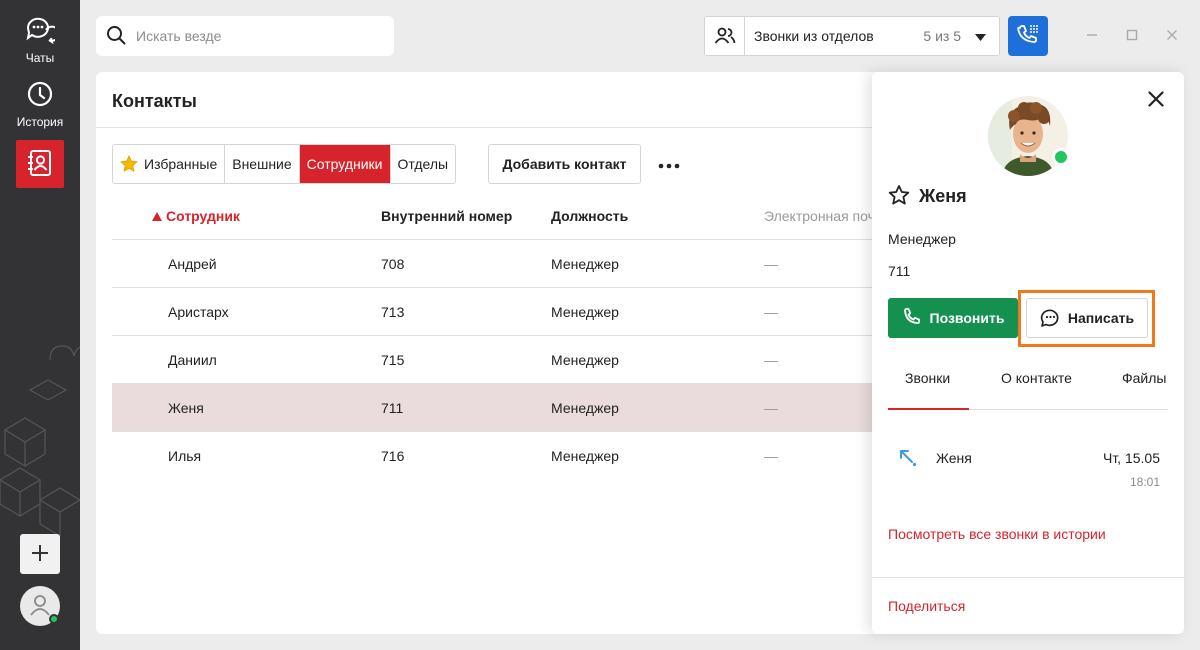 The image size is (1200, 650). What do you see at coordinates (1028, 577) in the screenshot?
I see `divider` at bounding box center [1028, 577].